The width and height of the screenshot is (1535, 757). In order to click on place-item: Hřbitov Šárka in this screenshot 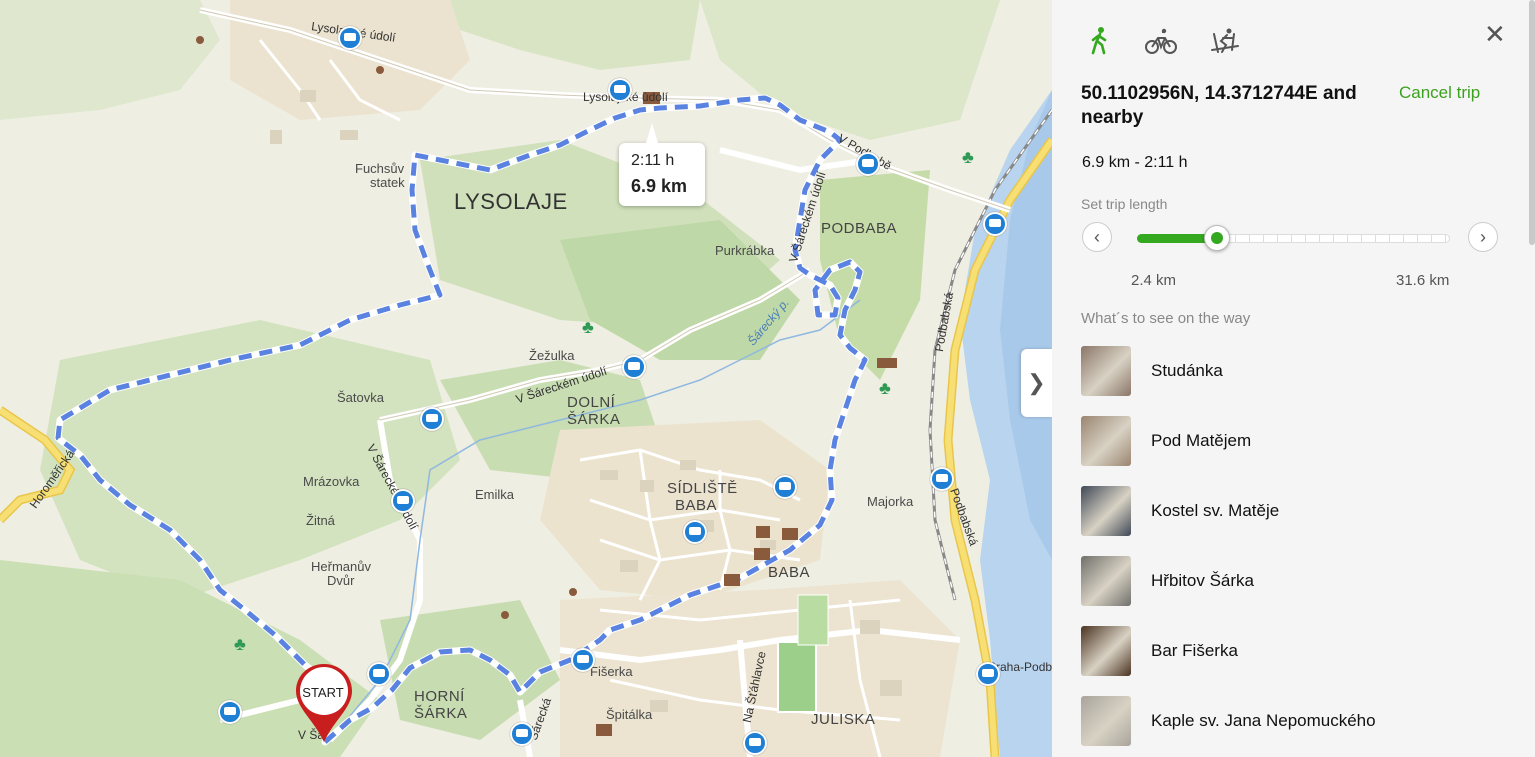, I will do `click(1291, 581)`.